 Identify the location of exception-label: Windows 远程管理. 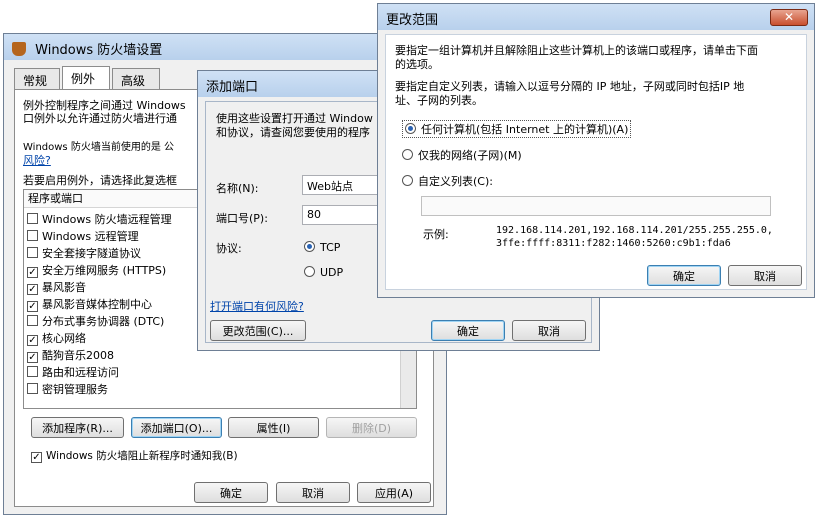
(90, 236).